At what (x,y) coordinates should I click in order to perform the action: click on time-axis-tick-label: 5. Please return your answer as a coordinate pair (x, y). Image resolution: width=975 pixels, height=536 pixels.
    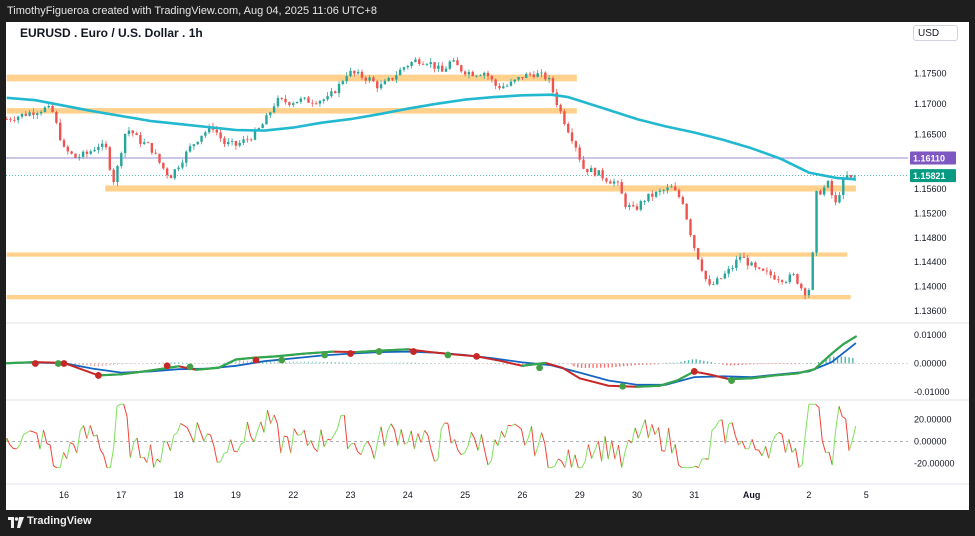
    Looking at the image, I should click on (866, 495).